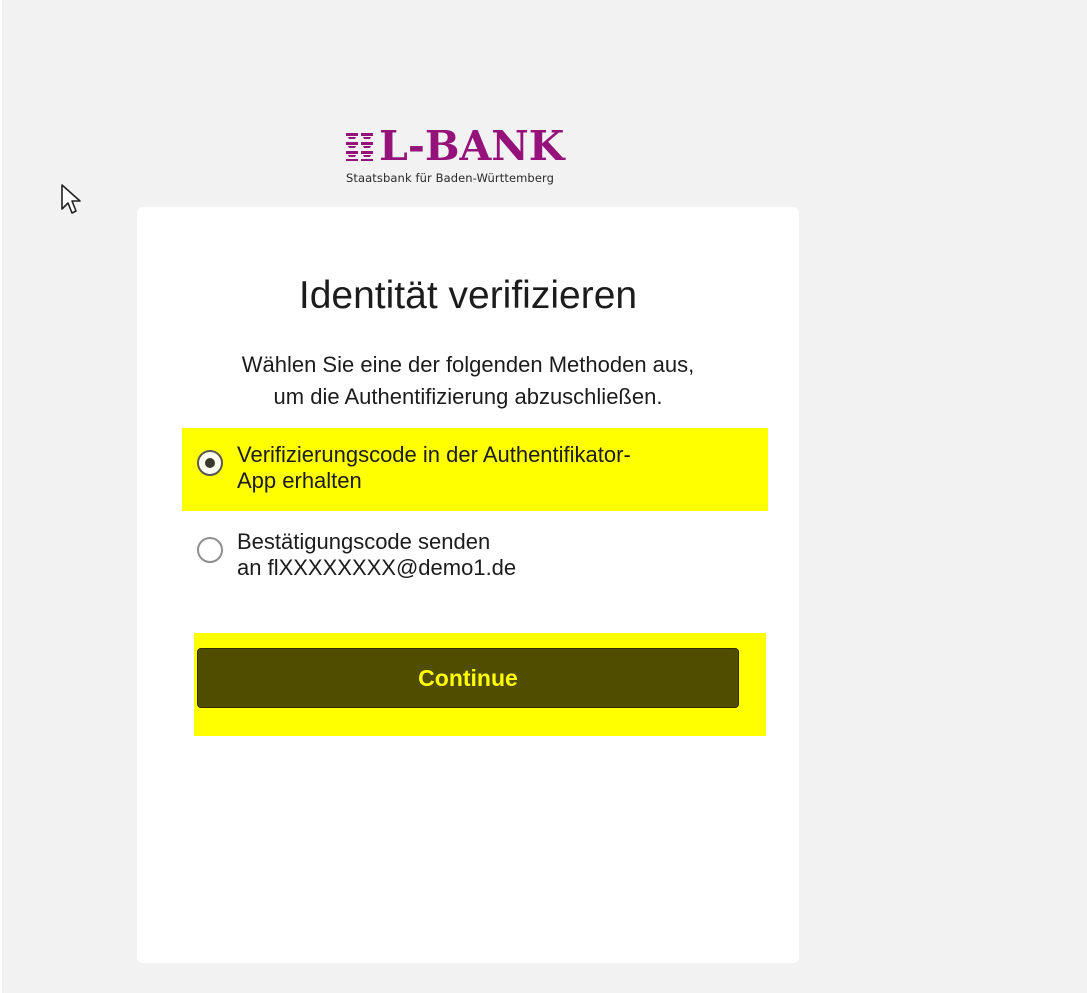  What do you see at coordinates (71, 199) in the screenshot?
I see `mouse-pointer-icon` at bounding box center [71, 199].